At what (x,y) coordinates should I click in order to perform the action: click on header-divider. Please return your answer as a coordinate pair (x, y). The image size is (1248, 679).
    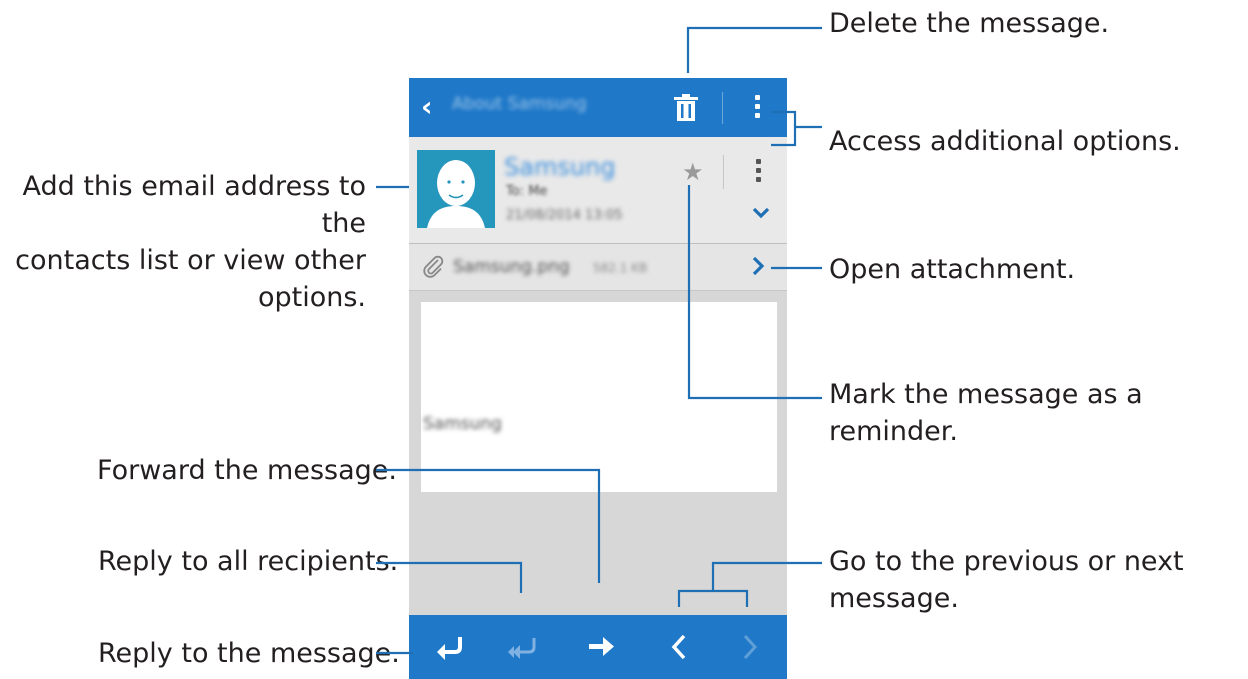
    Looking at the image, I should click on (723, 172).